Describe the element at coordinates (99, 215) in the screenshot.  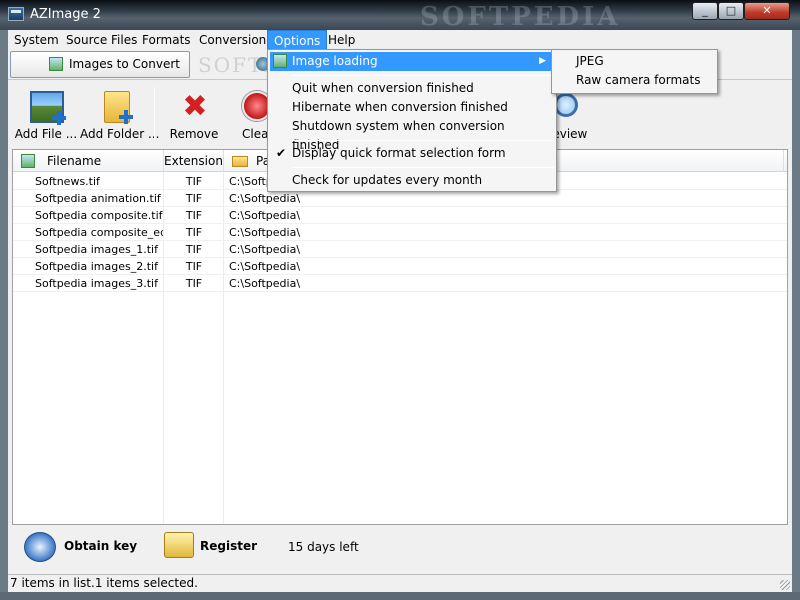
I see `cell-filename: Softpedia composite.tif` at that location.